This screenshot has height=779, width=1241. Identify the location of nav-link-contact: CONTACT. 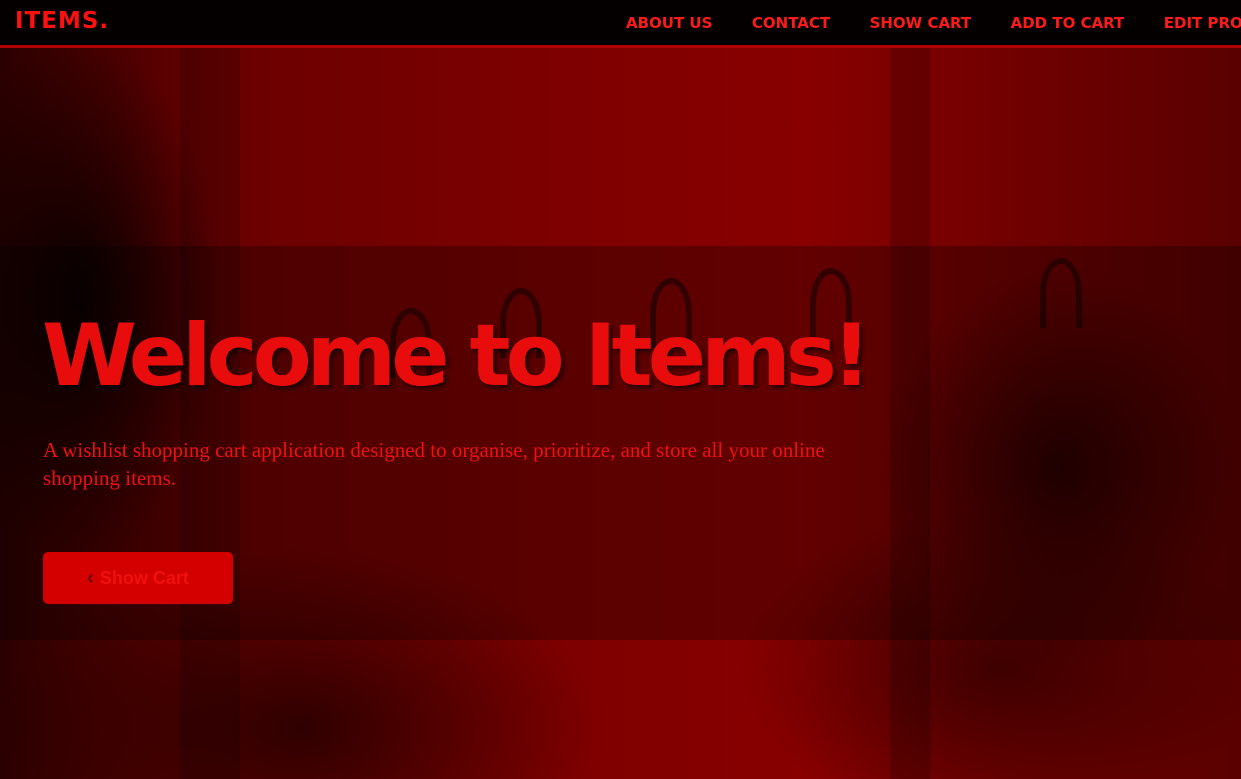
(791, 23).